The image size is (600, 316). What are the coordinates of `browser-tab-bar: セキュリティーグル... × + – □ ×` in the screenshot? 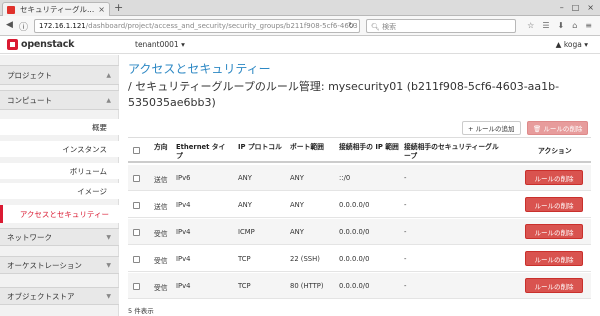 It's located at (300, 8).